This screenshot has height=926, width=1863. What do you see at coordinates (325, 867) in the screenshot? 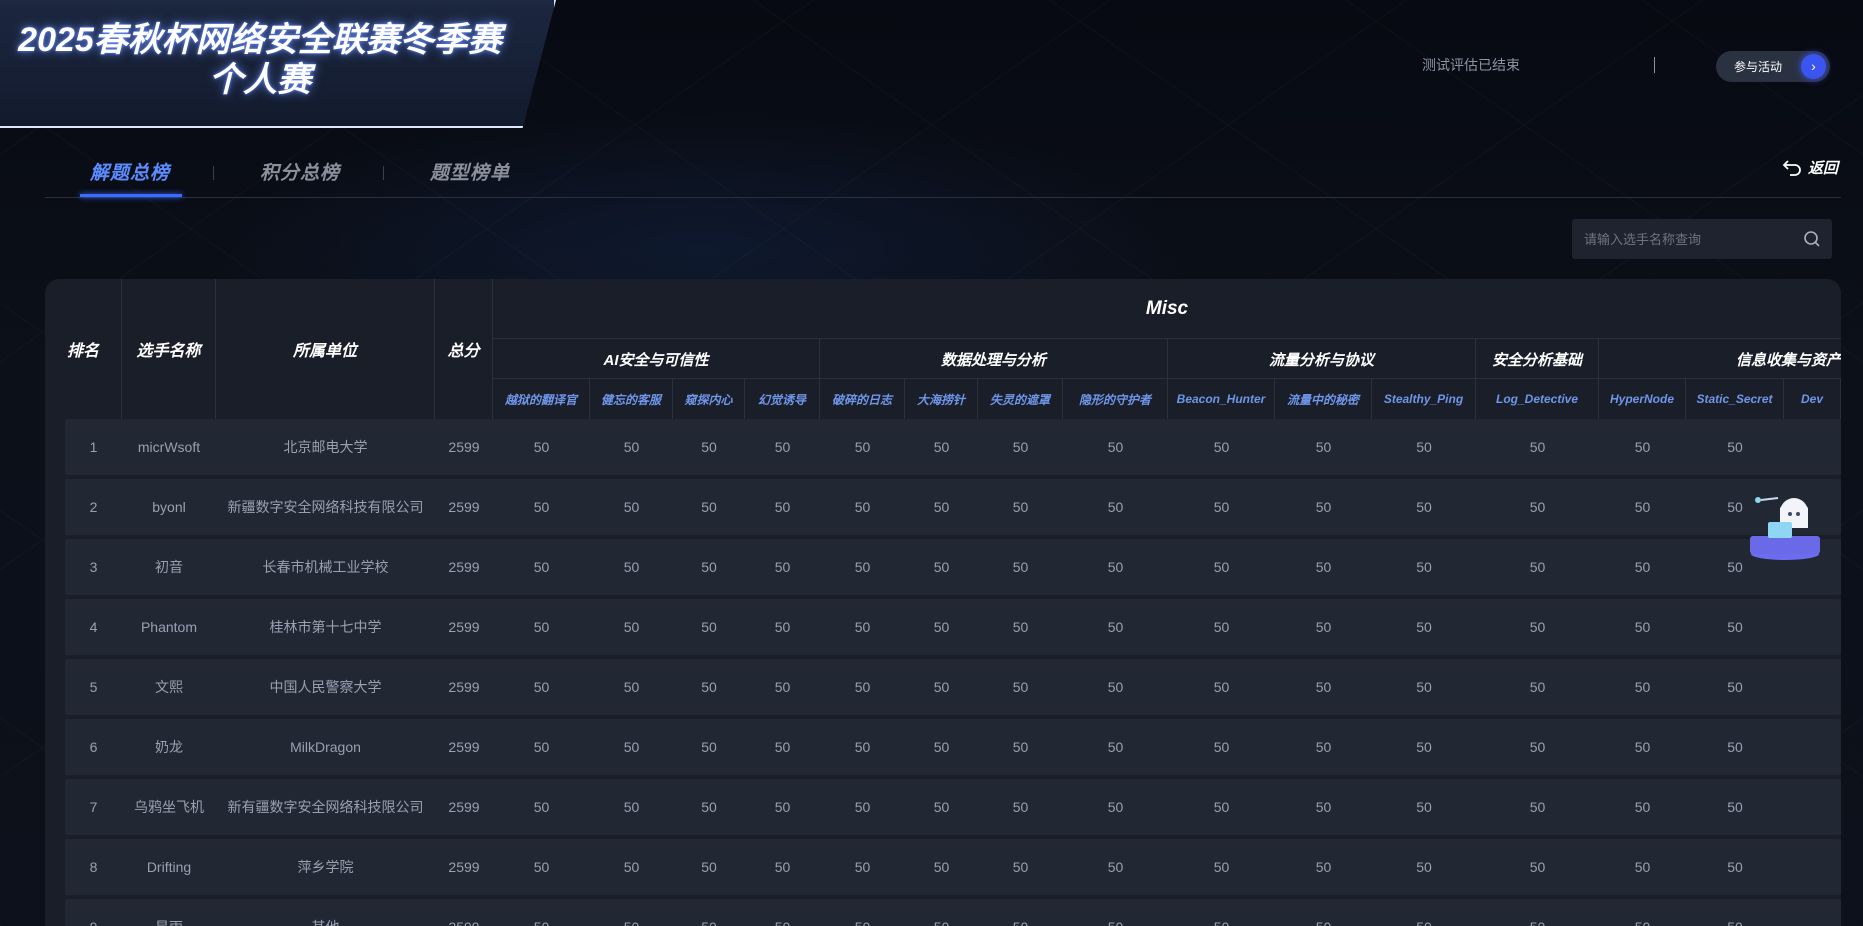
I see `organization-cell: 萍乡学院` at bounding box center [325, 867].